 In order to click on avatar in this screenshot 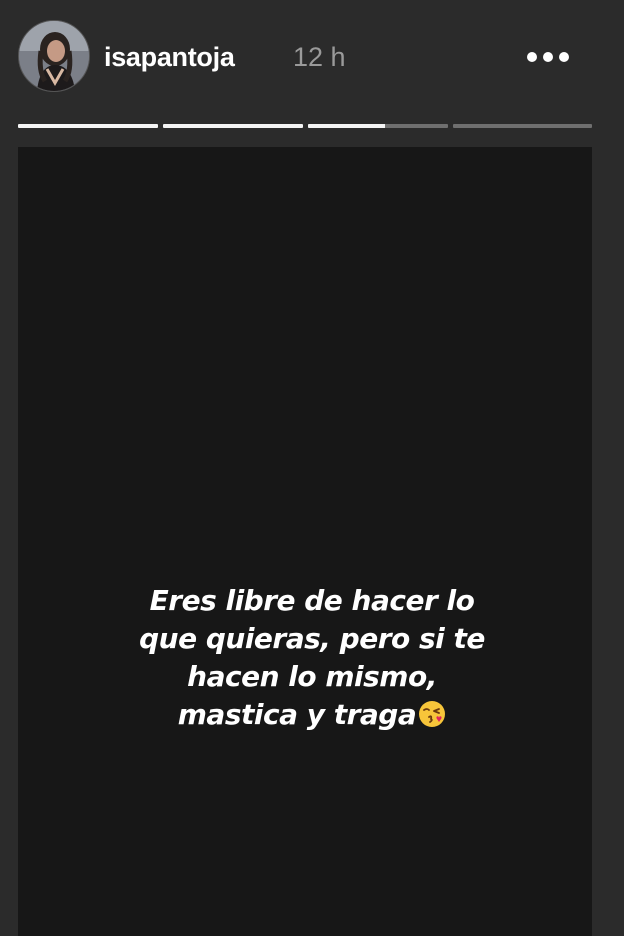, I will do `click(54, 56)`.